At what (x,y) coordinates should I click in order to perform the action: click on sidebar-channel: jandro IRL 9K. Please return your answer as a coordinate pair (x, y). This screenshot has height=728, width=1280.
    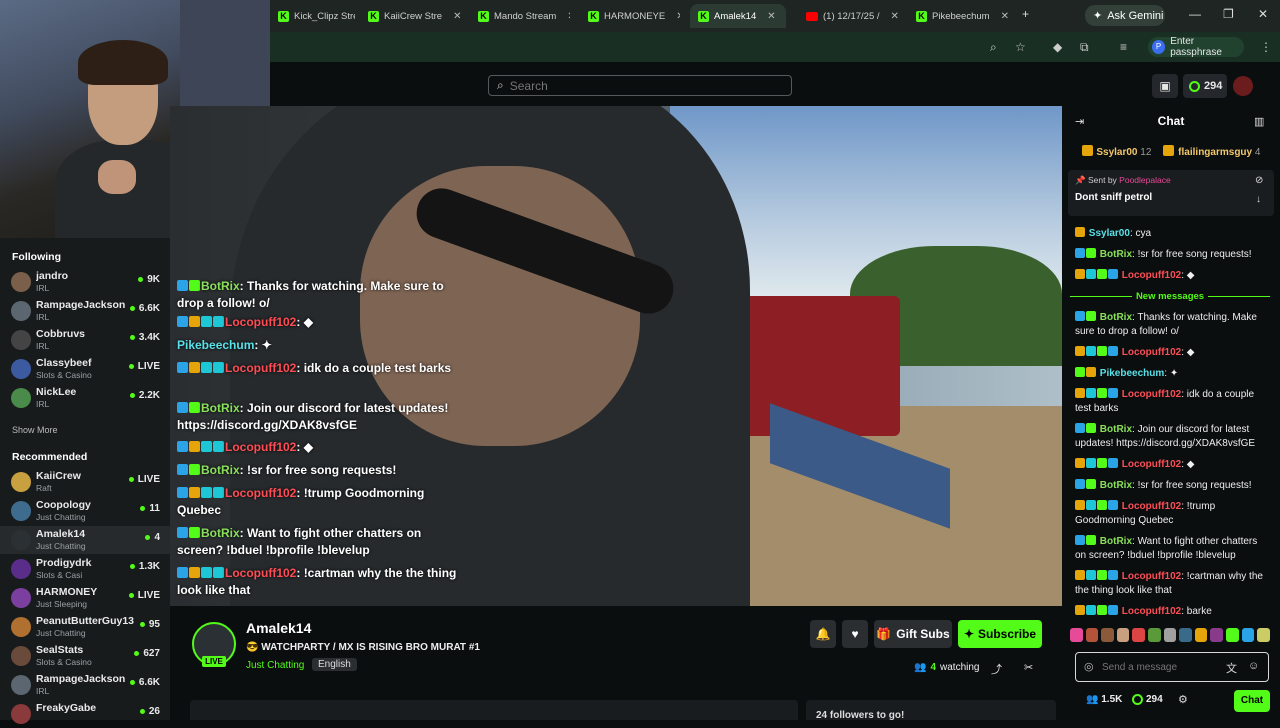
    Looking at the image, I should click on (85, 282).